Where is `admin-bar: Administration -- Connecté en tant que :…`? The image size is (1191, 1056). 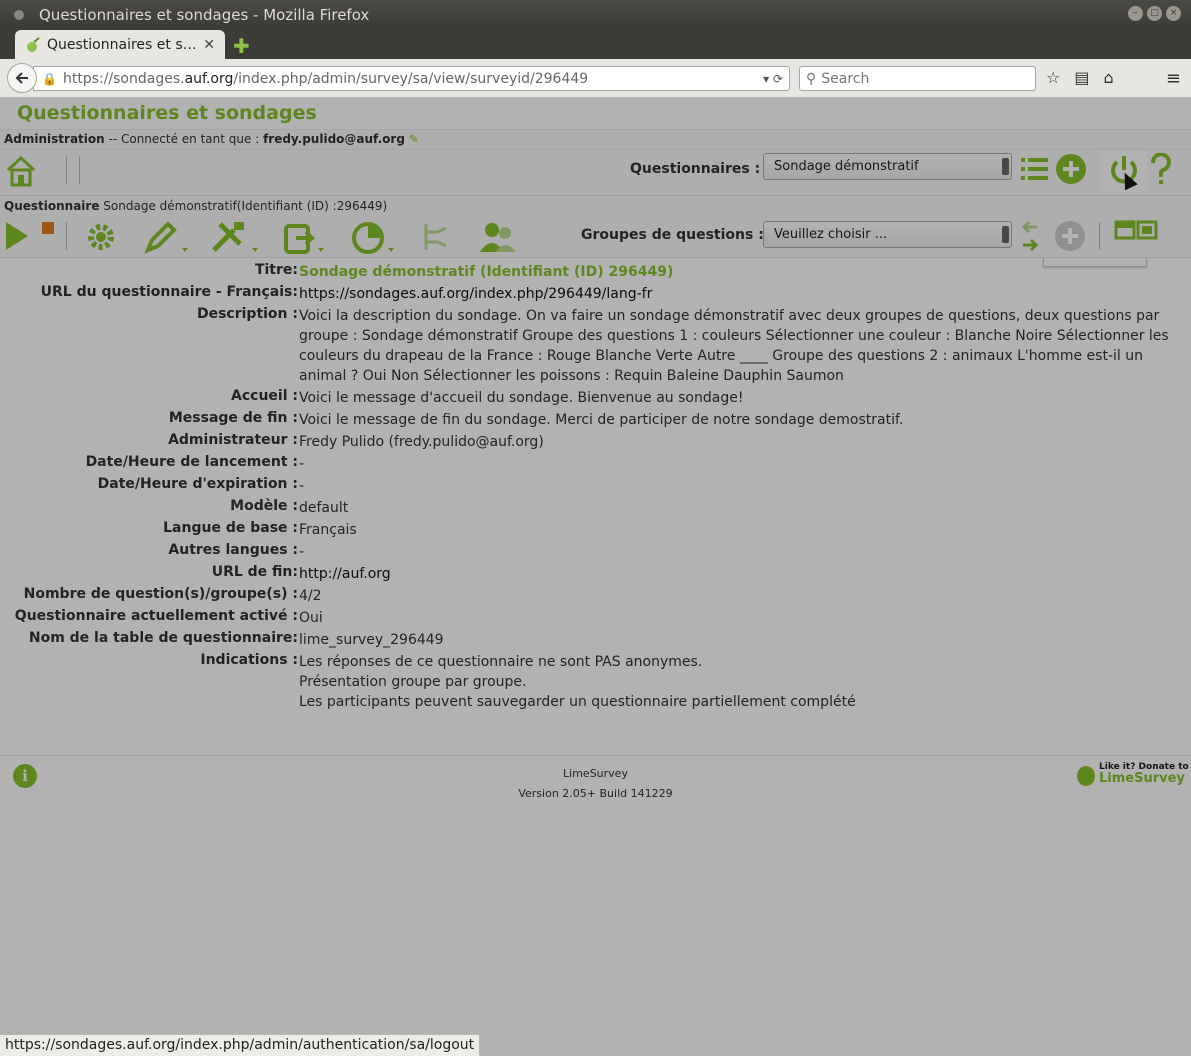 admin-bar: Administration -- Connecté en tant que :… is located at coordinates (595, 139).